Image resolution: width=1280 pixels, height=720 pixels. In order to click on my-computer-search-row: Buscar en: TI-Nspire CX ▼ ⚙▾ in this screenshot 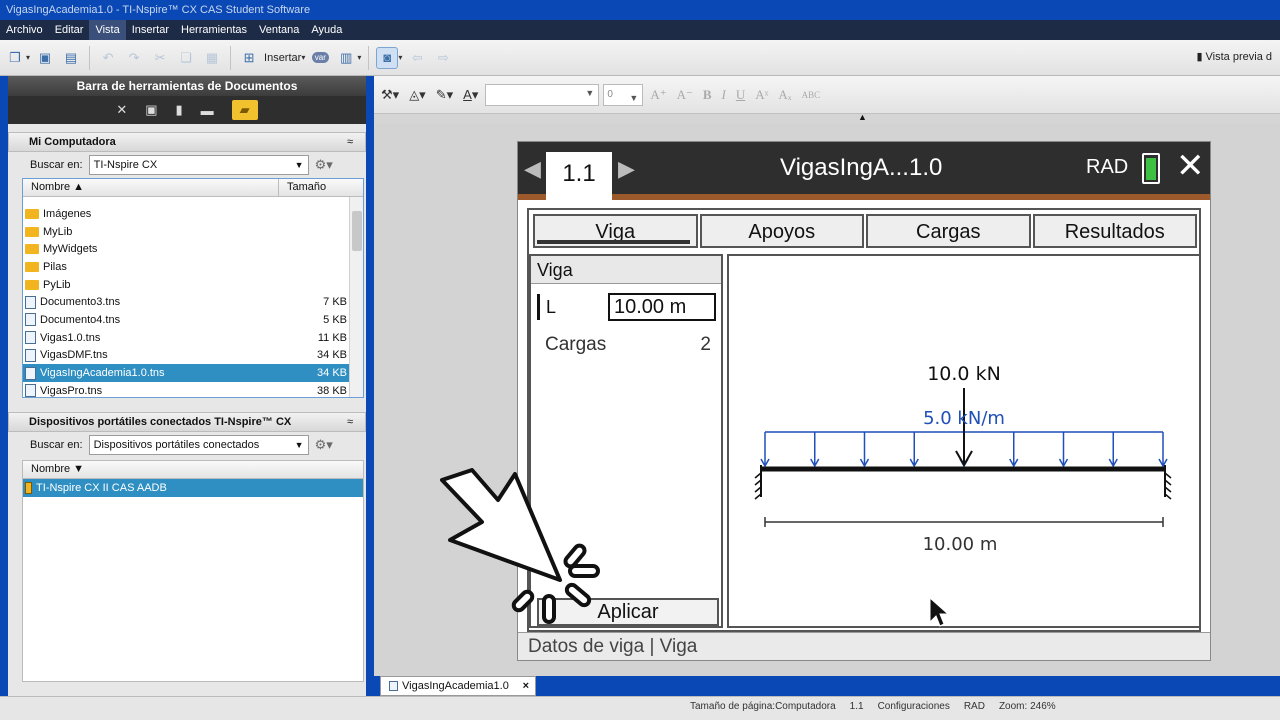, I will do `click(187, 165)`.